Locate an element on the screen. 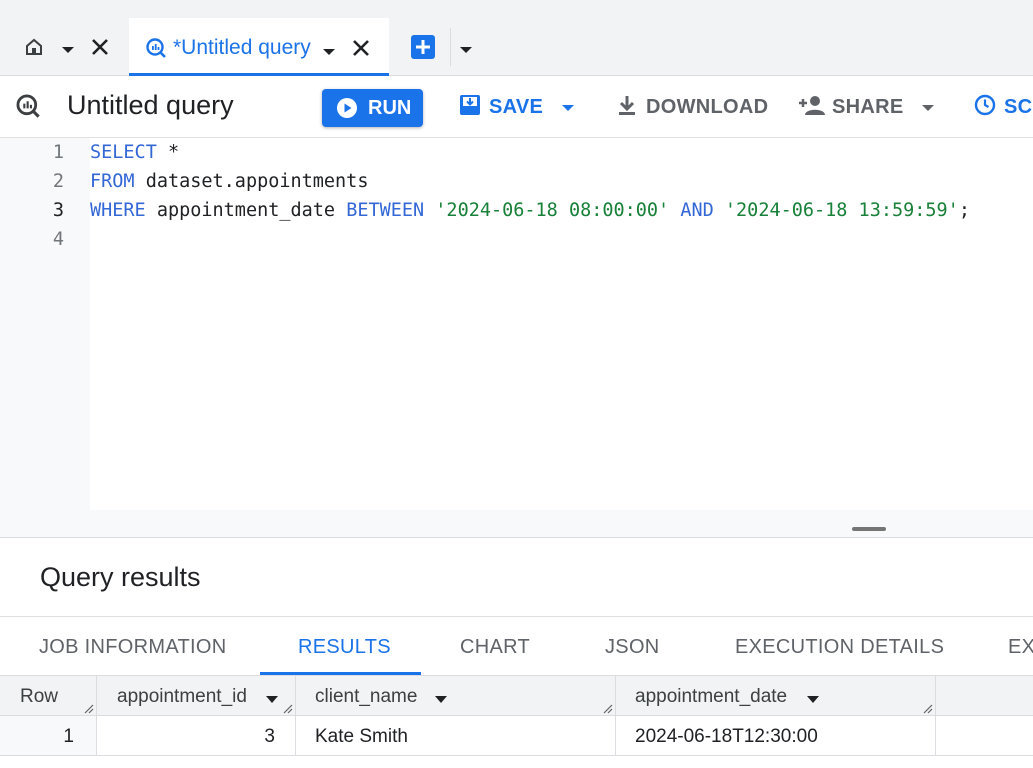  header-appointment-id-col: appointment_id is located at coordinates (196, 695).